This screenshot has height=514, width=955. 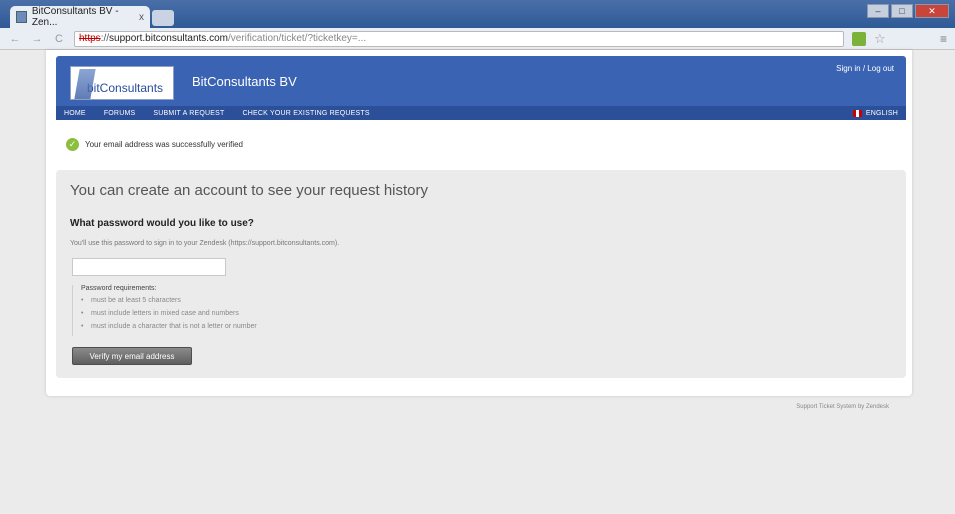 I want to click on signin-link: Sign in / Log out, so click(x=865, y=68).